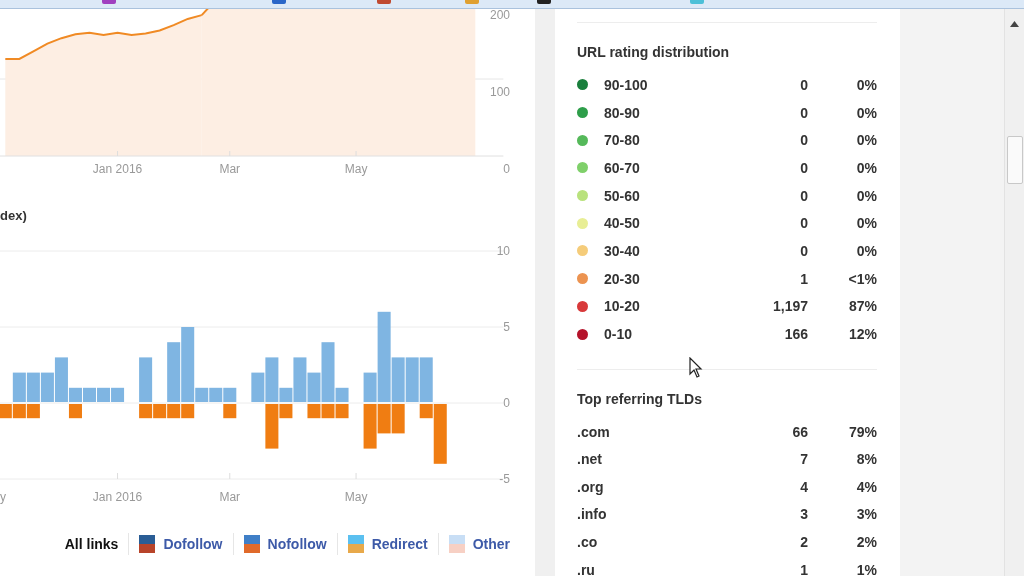 This screenshot has height=576, width=1024. What do you see at coordinates (590, 459) in the screenshot?
I see `tld-label: .net` at bounding box center [590, 459].